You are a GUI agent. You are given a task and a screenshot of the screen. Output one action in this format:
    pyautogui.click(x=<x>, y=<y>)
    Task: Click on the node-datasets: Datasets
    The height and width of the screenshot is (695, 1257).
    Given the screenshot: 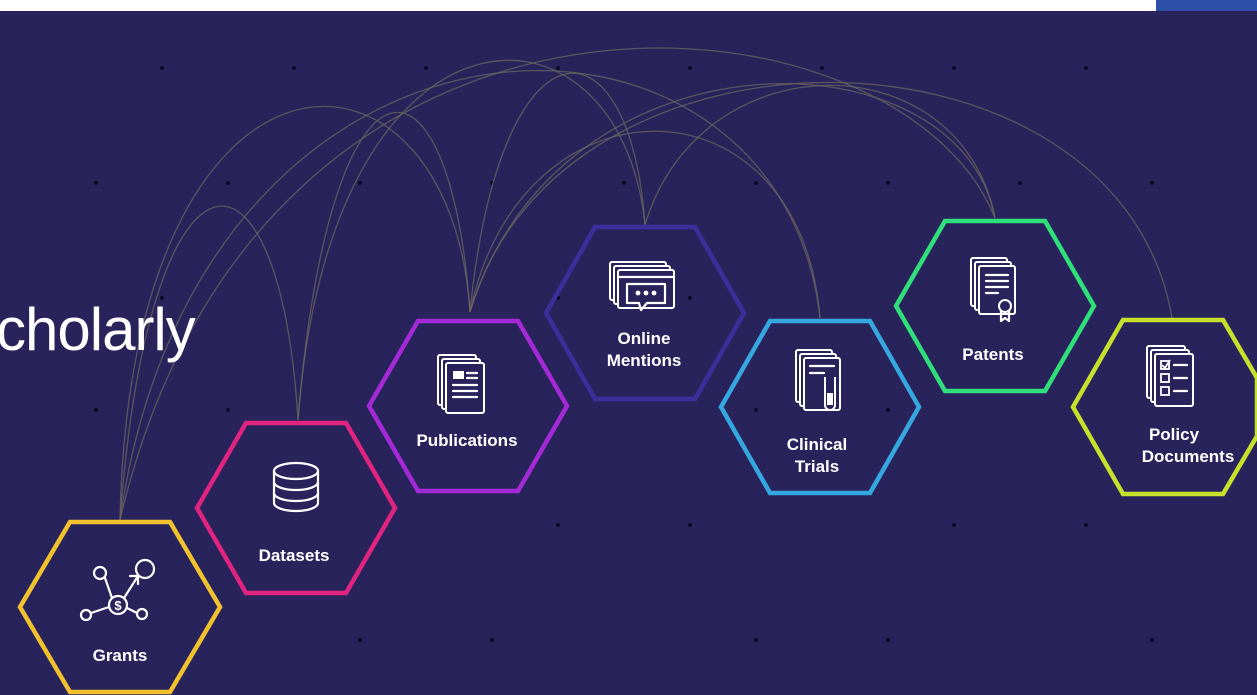 What is the action you would take?
    pyautogui.click(x=296, y=508)
    